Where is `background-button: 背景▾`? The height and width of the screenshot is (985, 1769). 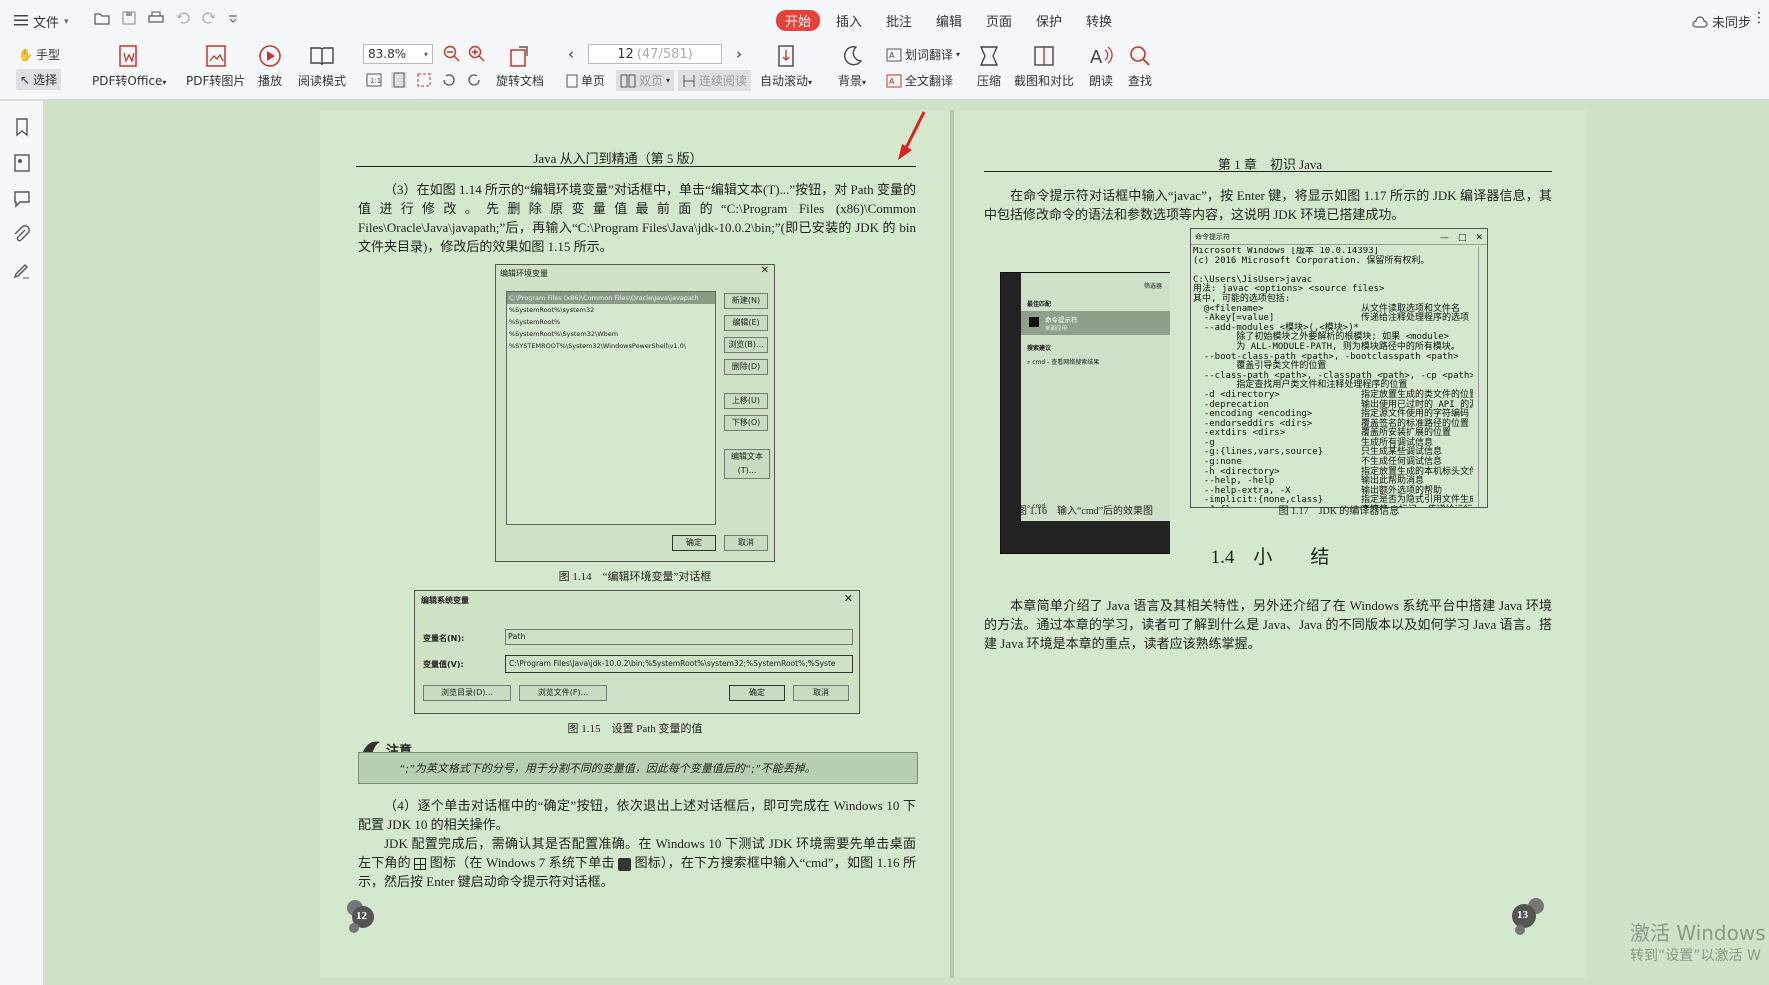
background-button: 背景▾ is located at coordinates (852, 66).